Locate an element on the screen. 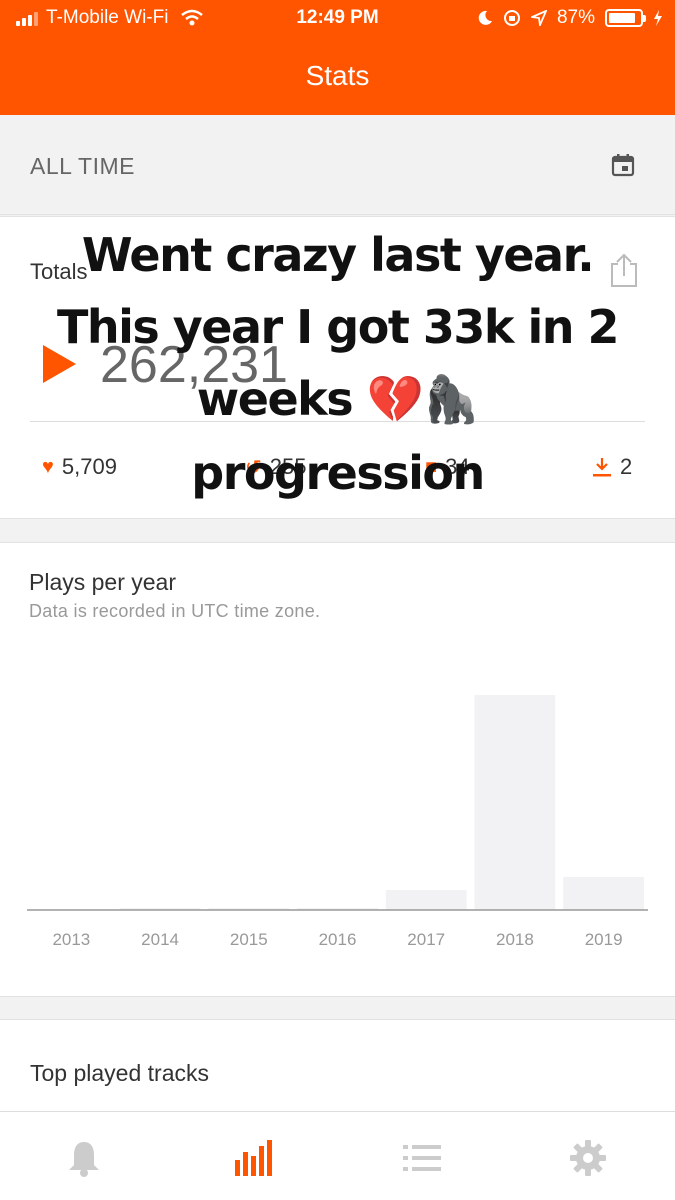 The width and height of the screenshot is (675, 1200). gear-icon is located at coordinates (588, 1158).